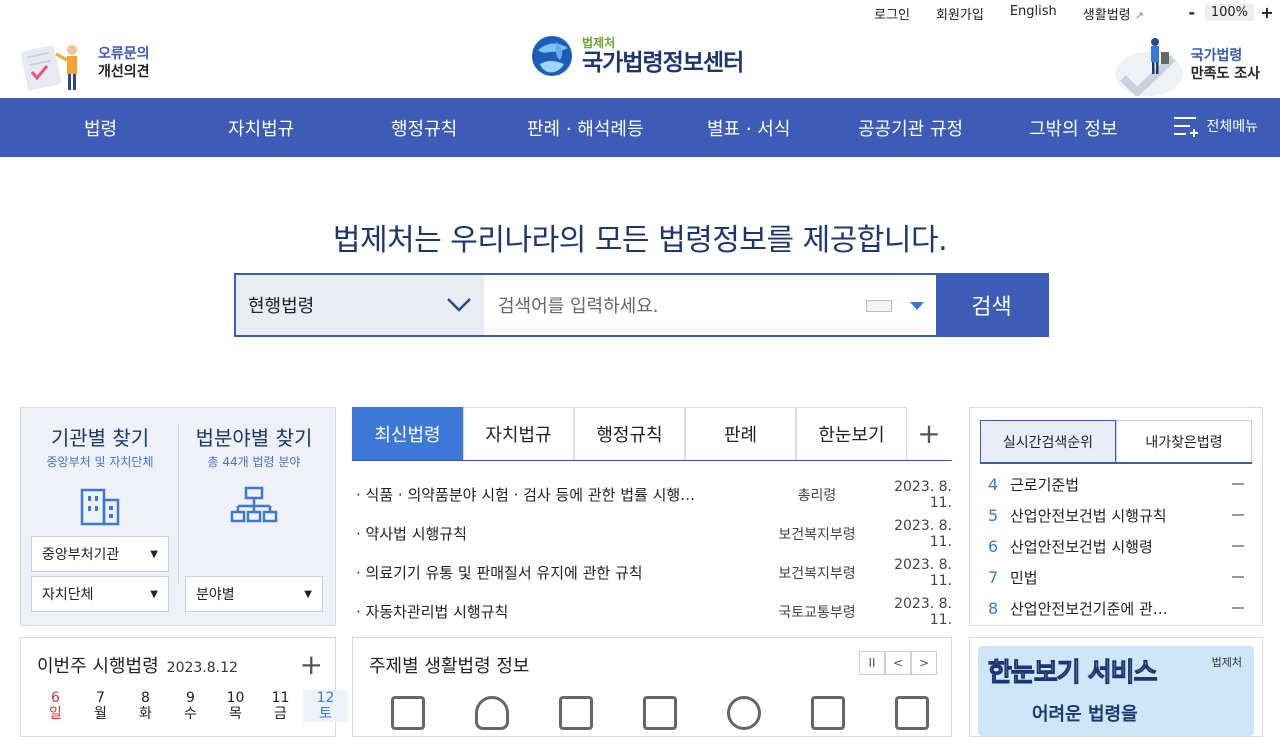  I want to click on tab-my-searched-laws: 내가찾은법령, so click(1184, 441).